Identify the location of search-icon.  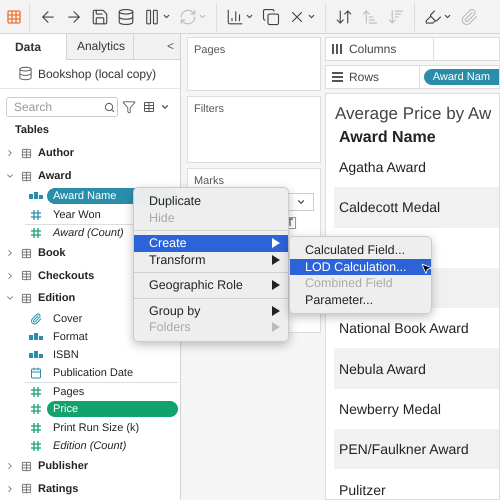
(109, 107).